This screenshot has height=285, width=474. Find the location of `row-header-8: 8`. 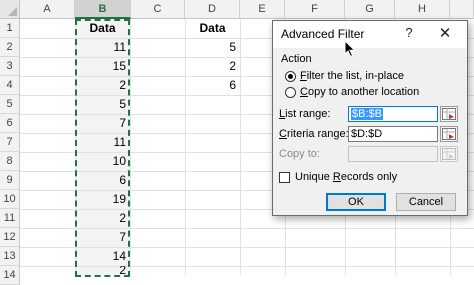

row-header-8: 8 is located at coordinates (10, 161).